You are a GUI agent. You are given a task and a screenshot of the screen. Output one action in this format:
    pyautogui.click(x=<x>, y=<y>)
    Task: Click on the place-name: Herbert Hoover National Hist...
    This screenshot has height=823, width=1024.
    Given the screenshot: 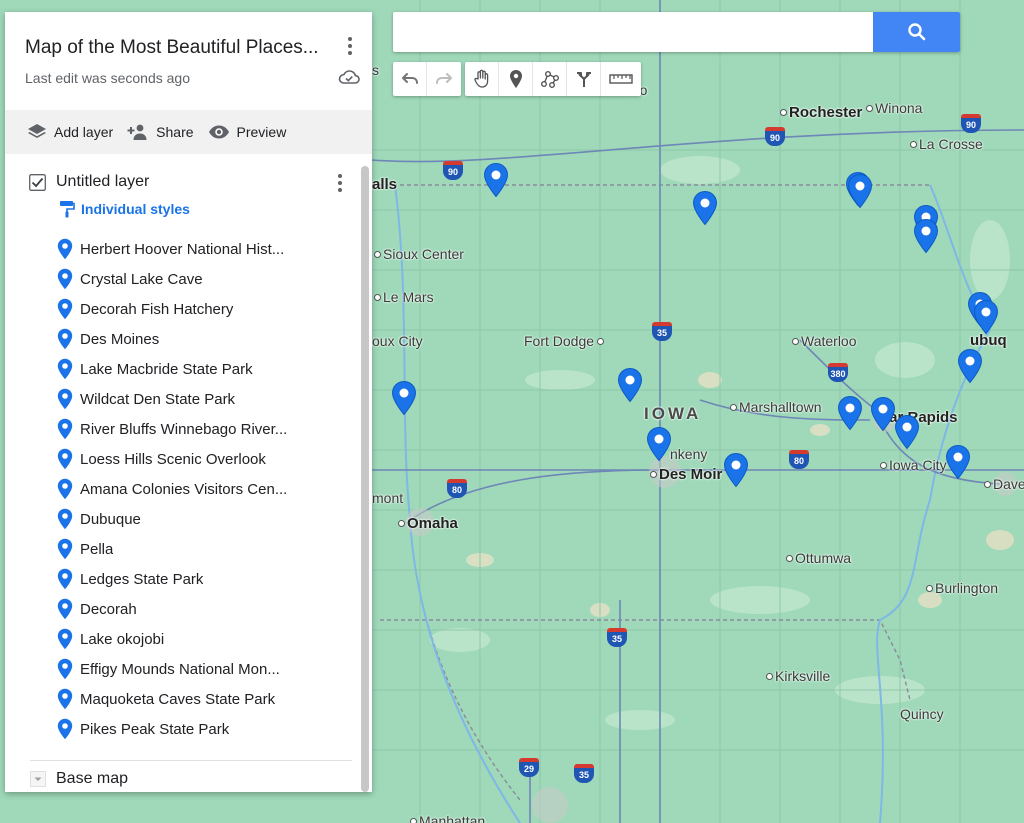 What is the action you would take?
    pyautogui.click(x=182, y=249)
    